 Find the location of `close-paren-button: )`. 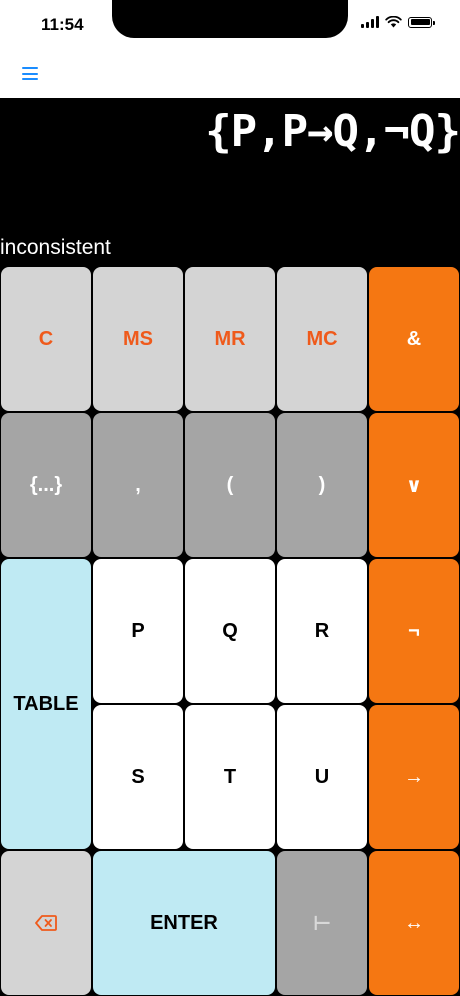

close-paren-button: ) is located at coordinates (322, 485).